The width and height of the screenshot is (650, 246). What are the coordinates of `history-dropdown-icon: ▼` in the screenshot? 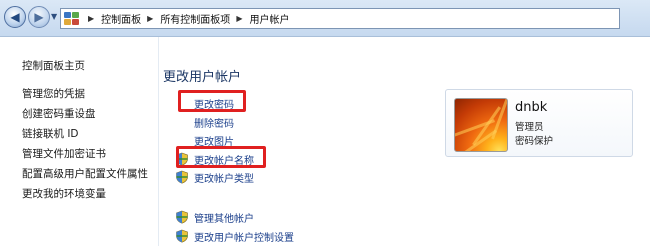 It's located at (54, 16).